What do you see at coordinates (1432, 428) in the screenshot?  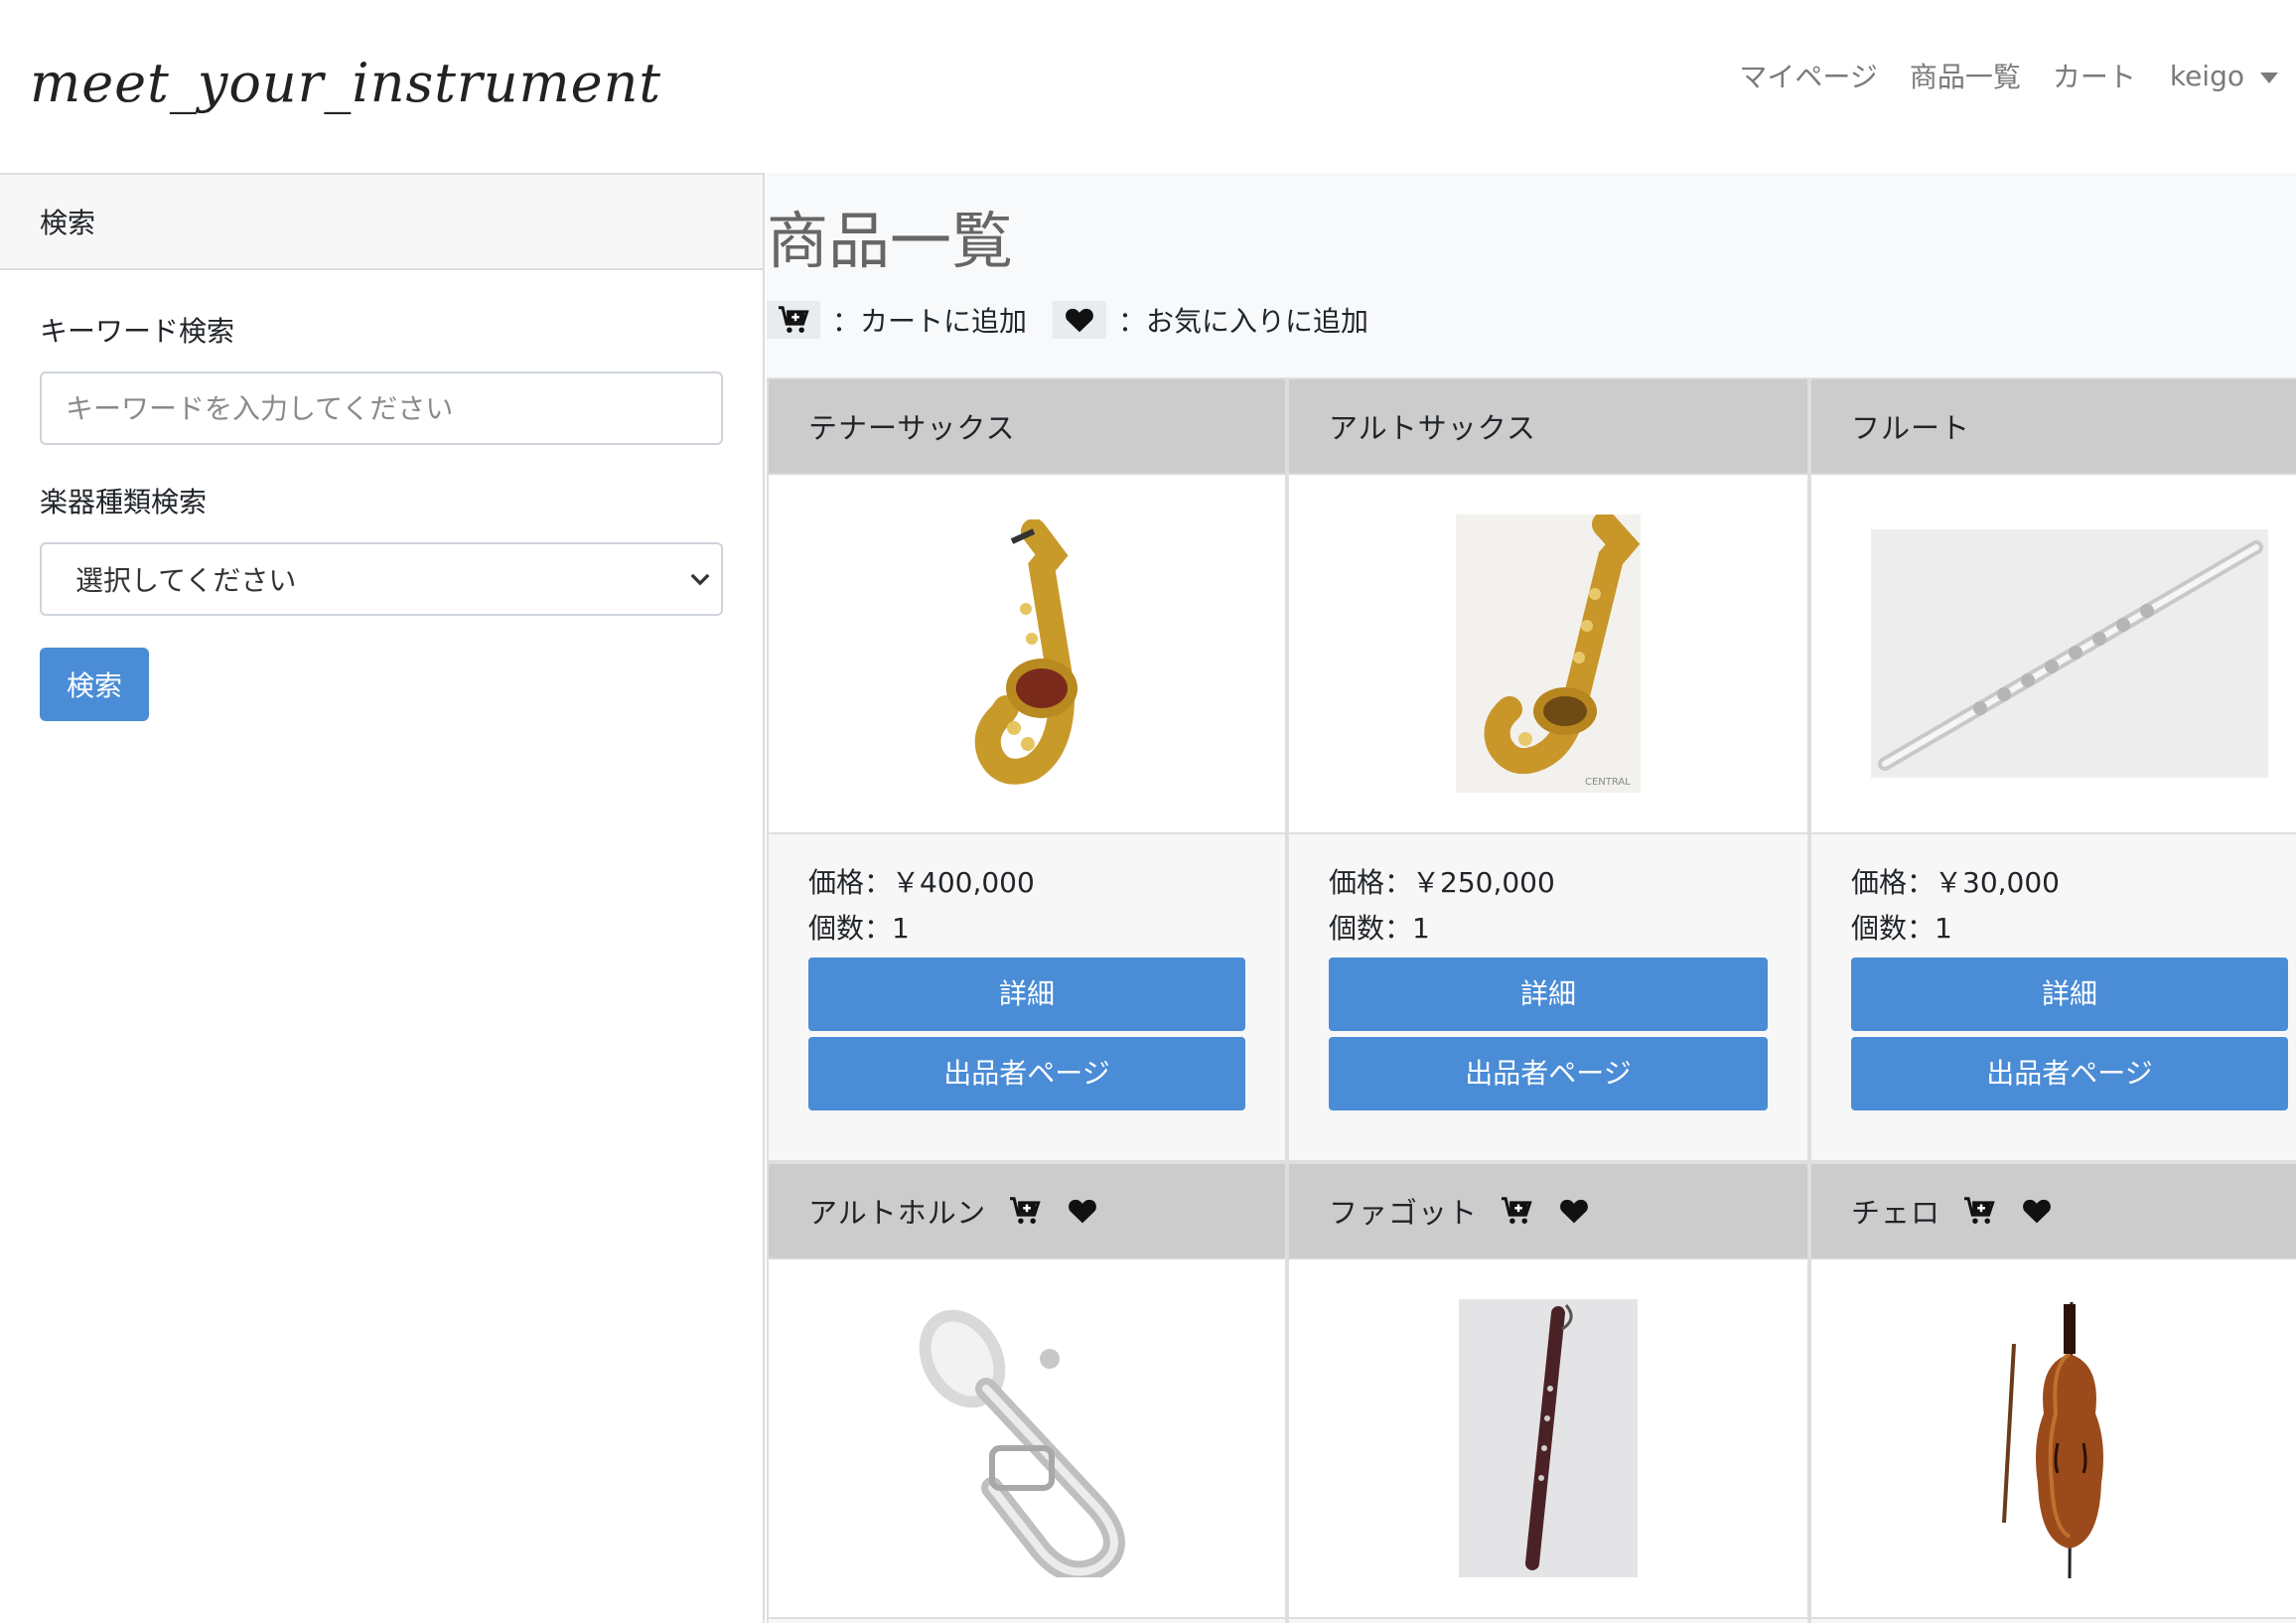 I see `product-name: アルトサックス` at bounding box center [1432, 428].